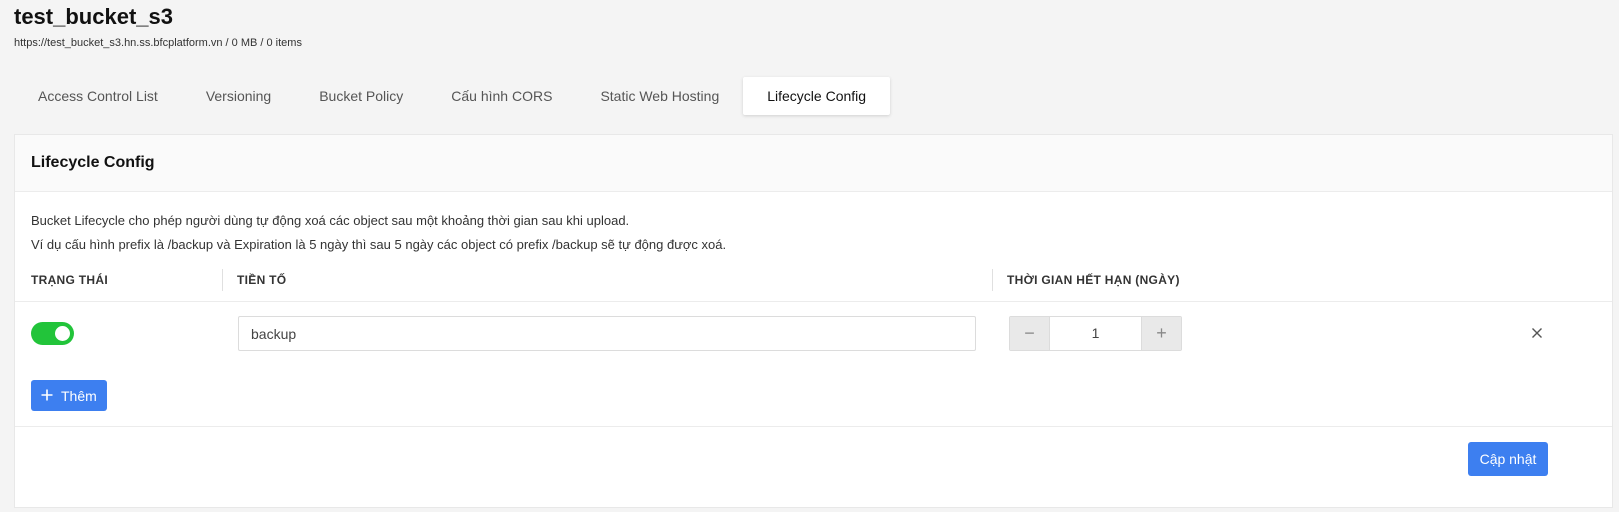 This screenshot has height=512, width=1619. What do you see at coordinates (62, 333) in the screenshot?
I see `toggle-knob` at bounding box center [62, 333].